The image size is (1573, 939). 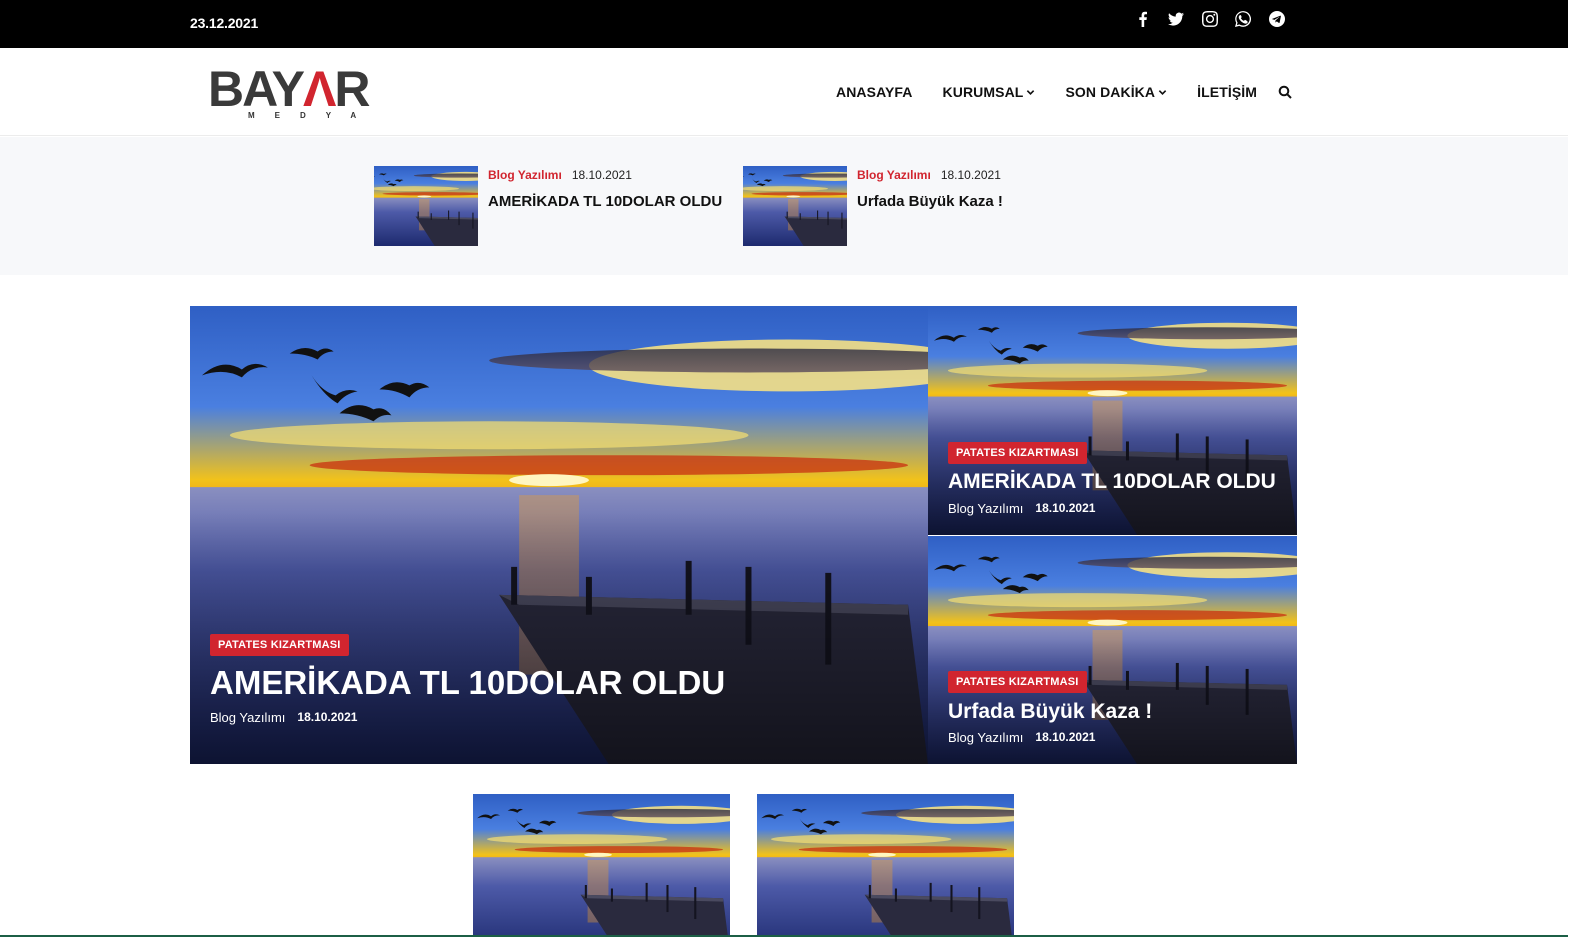 I want to click on news-title: Urfada Büyük Kaza !, so click(x=930, y=201).